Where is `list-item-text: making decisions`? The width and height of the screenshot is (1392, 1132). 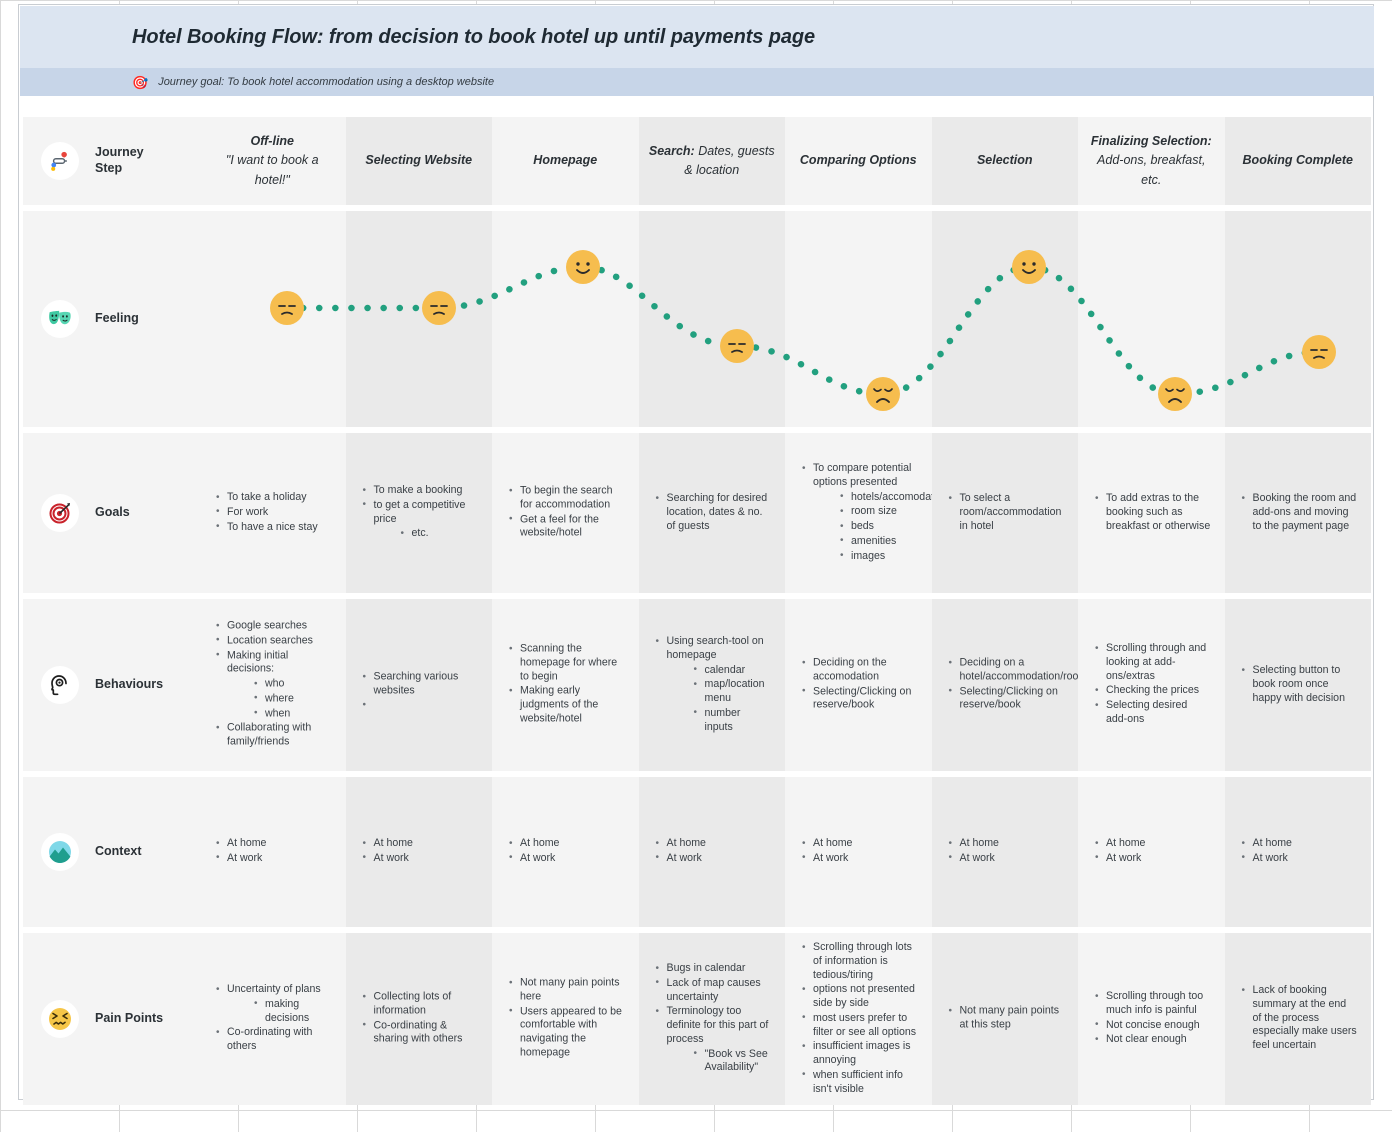 list-item-text: making decisions is located at coordinates (287, 1010).